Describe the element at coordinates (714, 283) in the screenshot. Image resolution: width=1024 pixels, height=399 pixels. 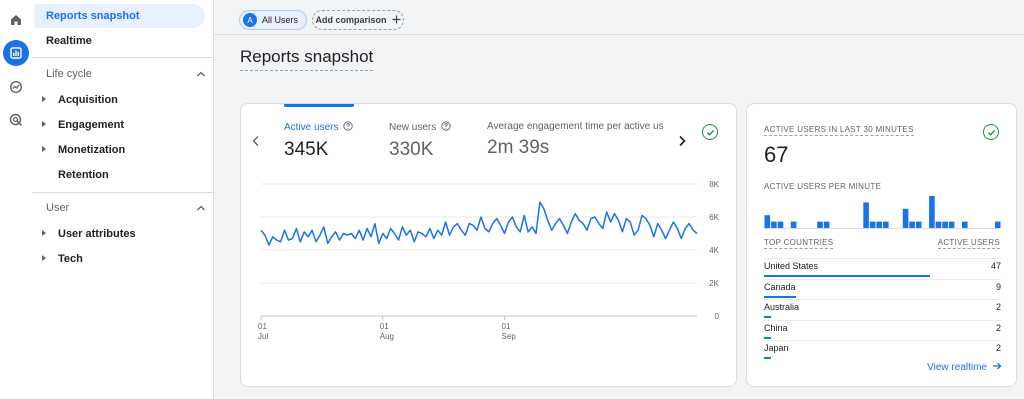
I see `y-tick-label: 2K` at that location.